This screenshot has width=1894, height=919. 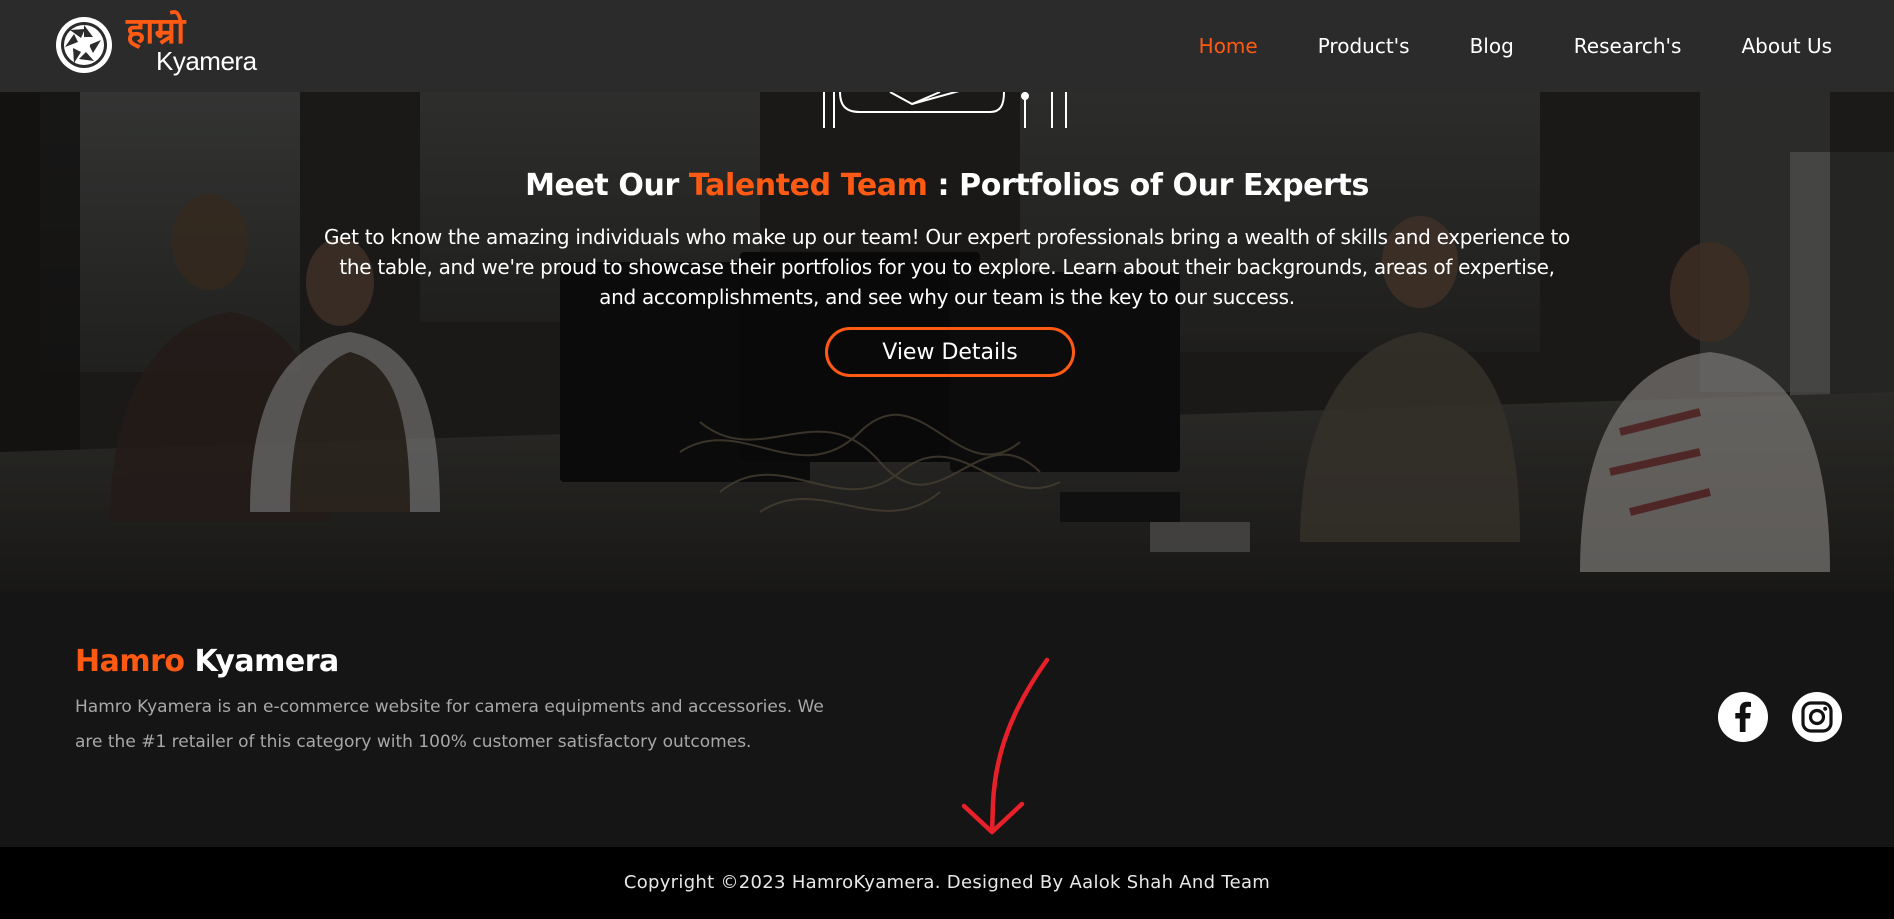 What do you see at coordinates (1492, 46) in the screenshot?
I see `nav-item-blog: Blog` at bounding box center [1492, 46].